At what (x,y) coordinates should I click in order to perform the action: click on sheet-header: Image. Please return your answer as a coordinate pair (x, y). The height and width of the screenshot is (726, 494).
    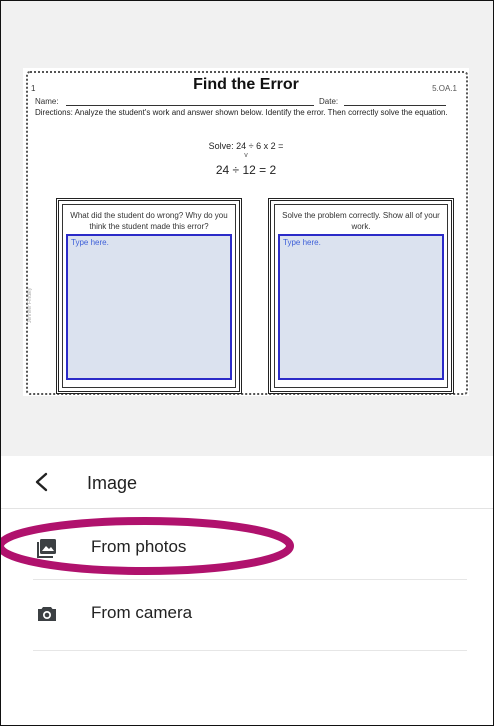
    Looking at the image, I should click on (247, 482).